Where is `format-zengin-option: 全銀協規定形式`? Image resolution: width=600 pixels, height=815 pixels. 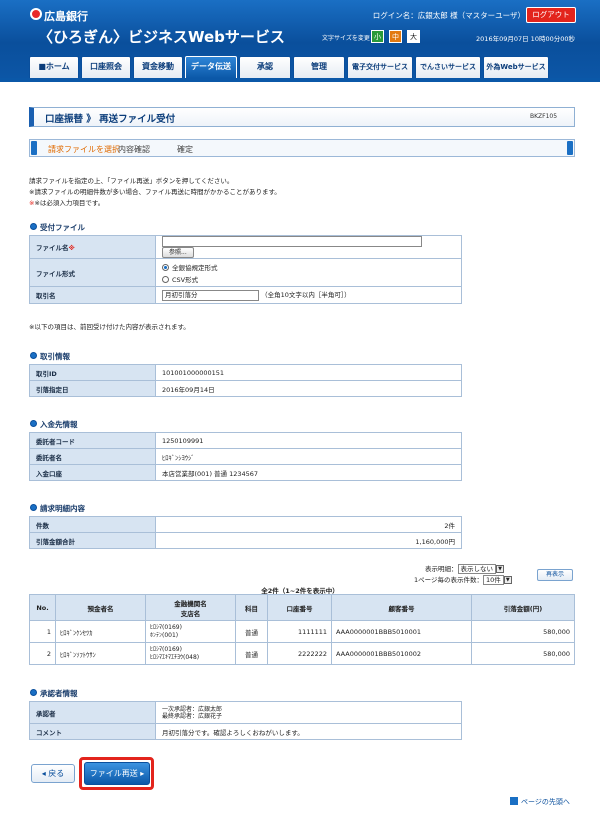
format-zengin-option: 全銀協規定形式 is located at coordinates (308, 267).